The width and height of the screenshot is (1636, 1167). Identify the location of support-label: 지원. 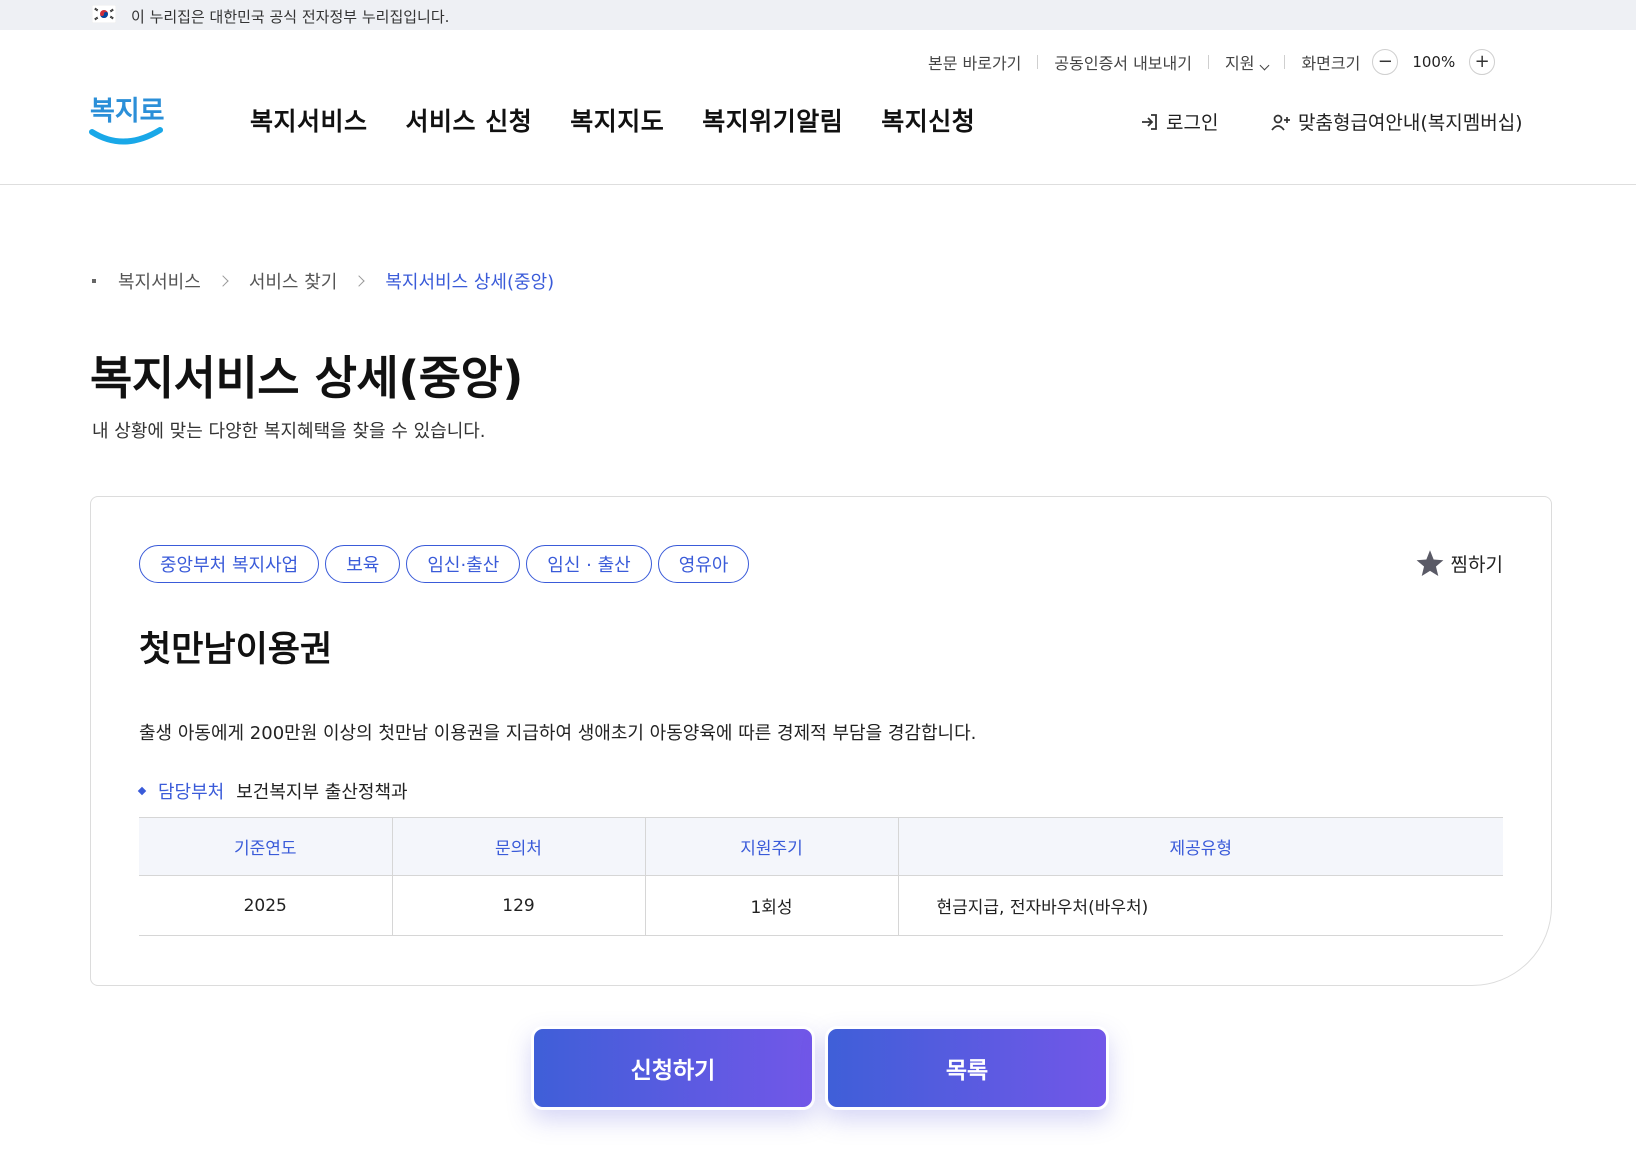
(1239, 63).